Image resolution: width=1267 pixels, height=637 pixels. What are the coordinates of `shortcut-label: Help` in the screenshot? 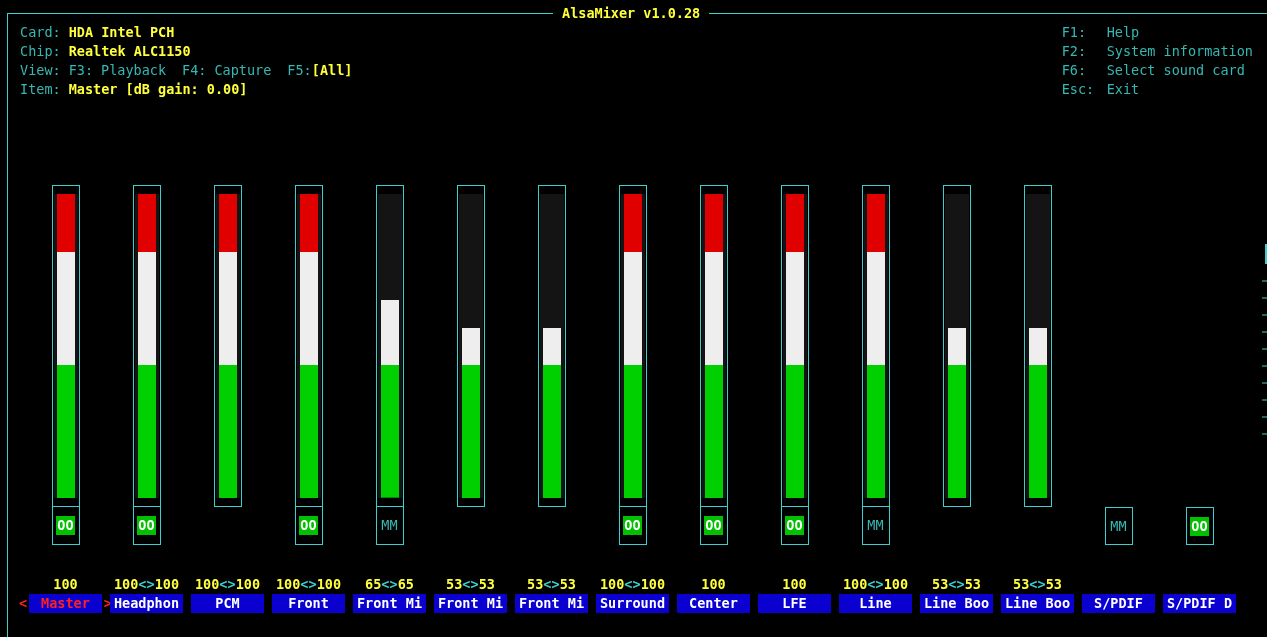 It's located at (1123, 32).